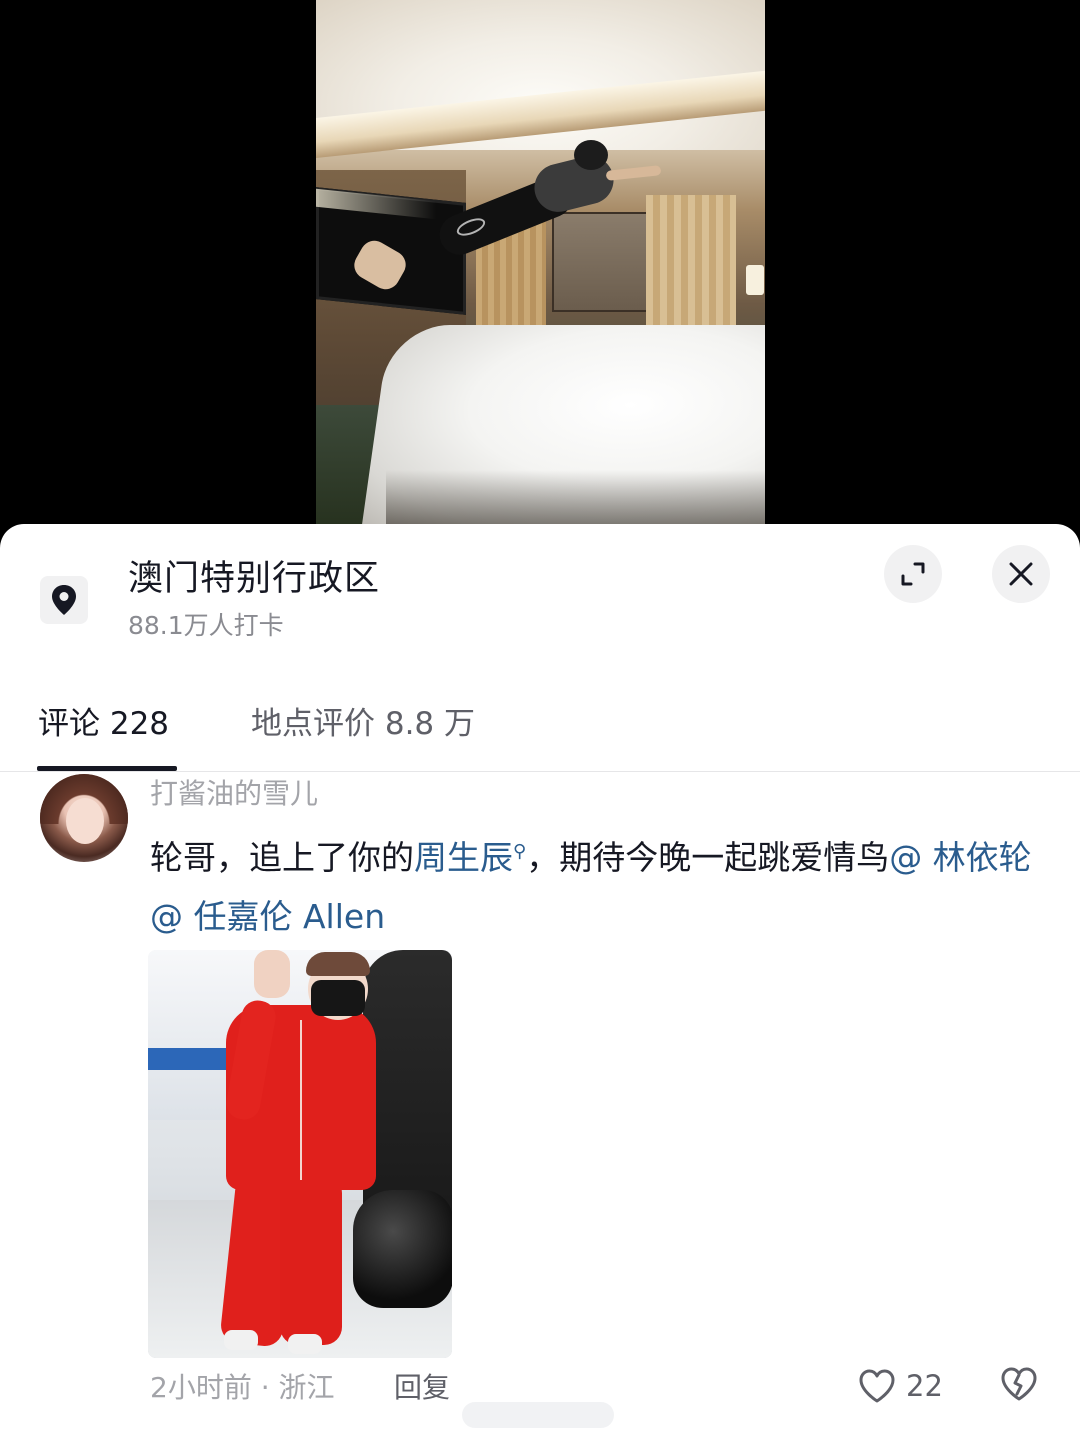 This screenshot has width=1080, height=1440. I want to click on avatar-face, so click(85, 821).